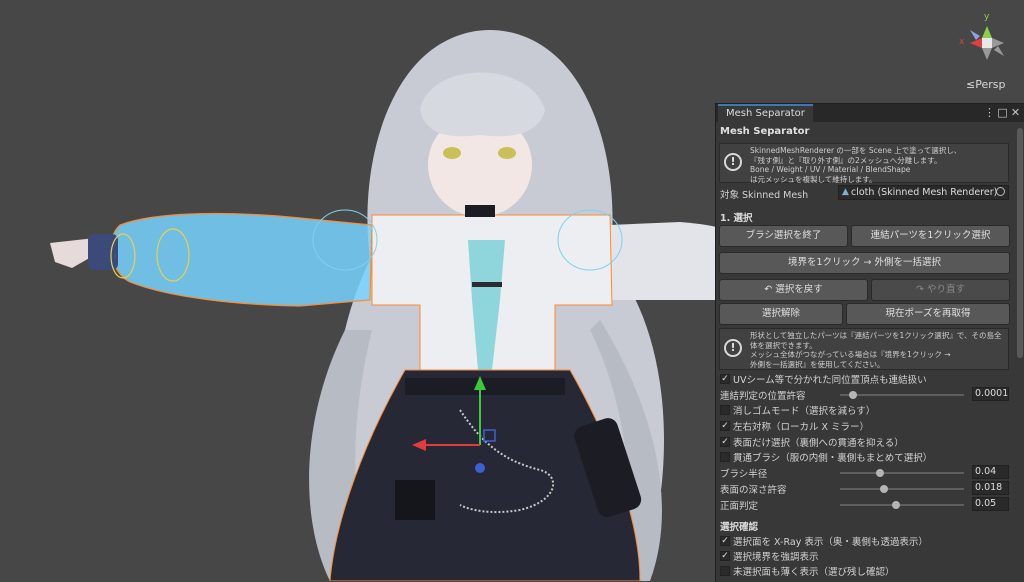 Image resolution: width=1024 pixels, height=582 pixels. I want to click on end-brush-button: ブラシ選択を終了, so click(783, 236).